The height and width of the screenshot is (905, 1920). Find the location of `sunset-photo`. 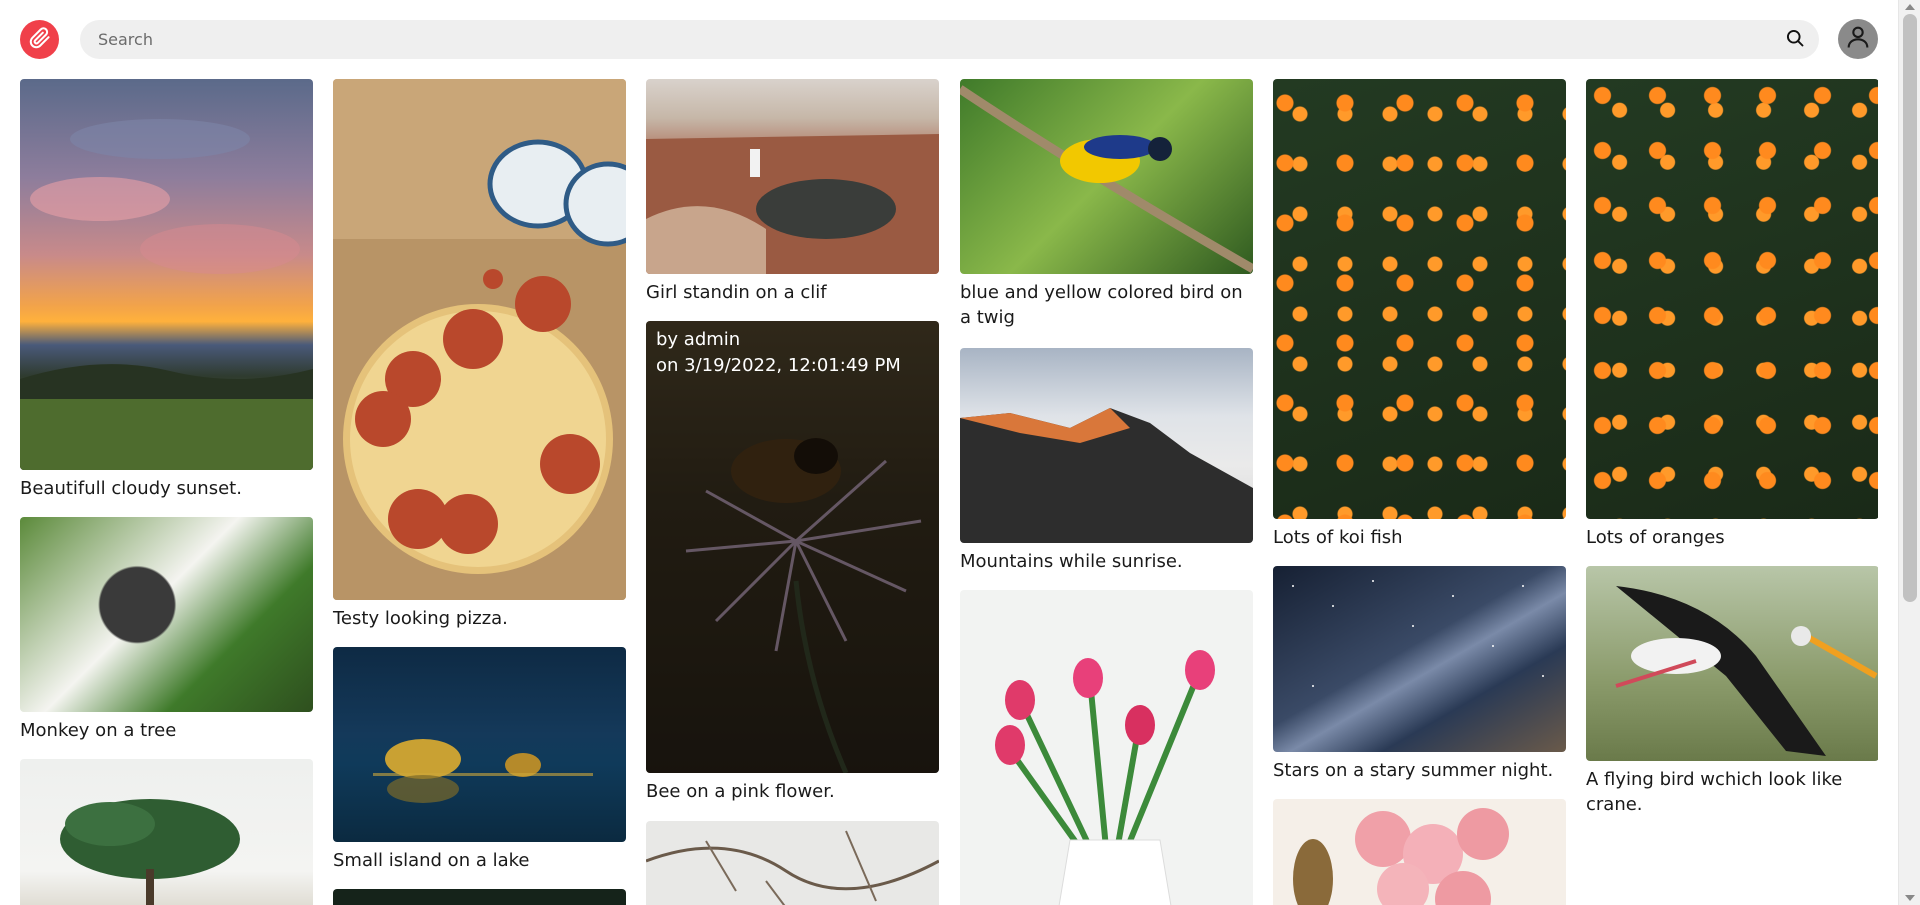

sunset-photo is located at coordinates (166, 294).